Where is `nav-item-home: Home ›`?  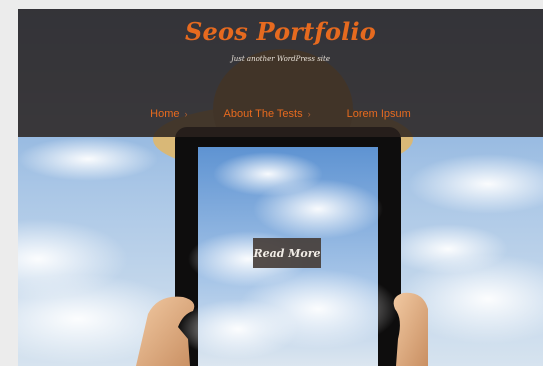
nav-item-home: Home › is located at coordinates (168, 114).